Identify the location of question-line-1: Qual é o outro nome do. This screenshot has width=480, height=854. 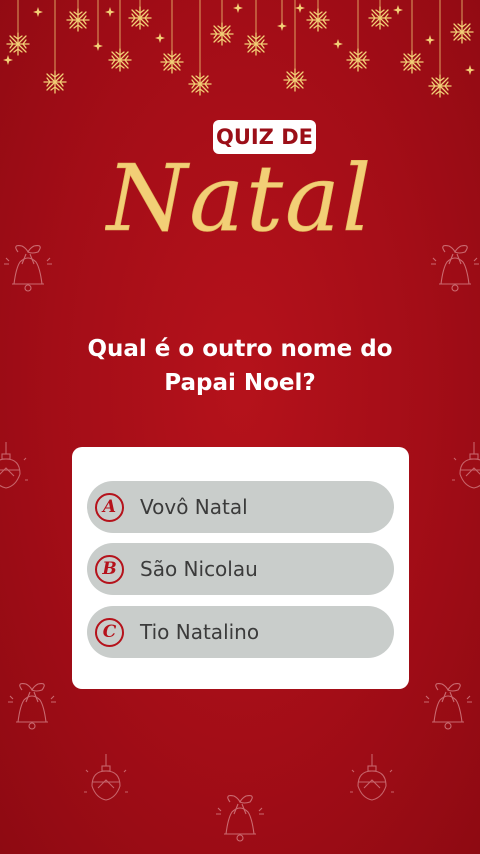
(240, 349).